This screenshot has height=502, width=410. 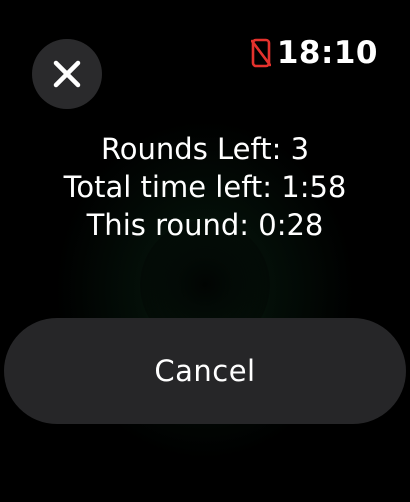 I want to click on total-time-left-text: Total time left: 1:58, so click(x=205, y=187).